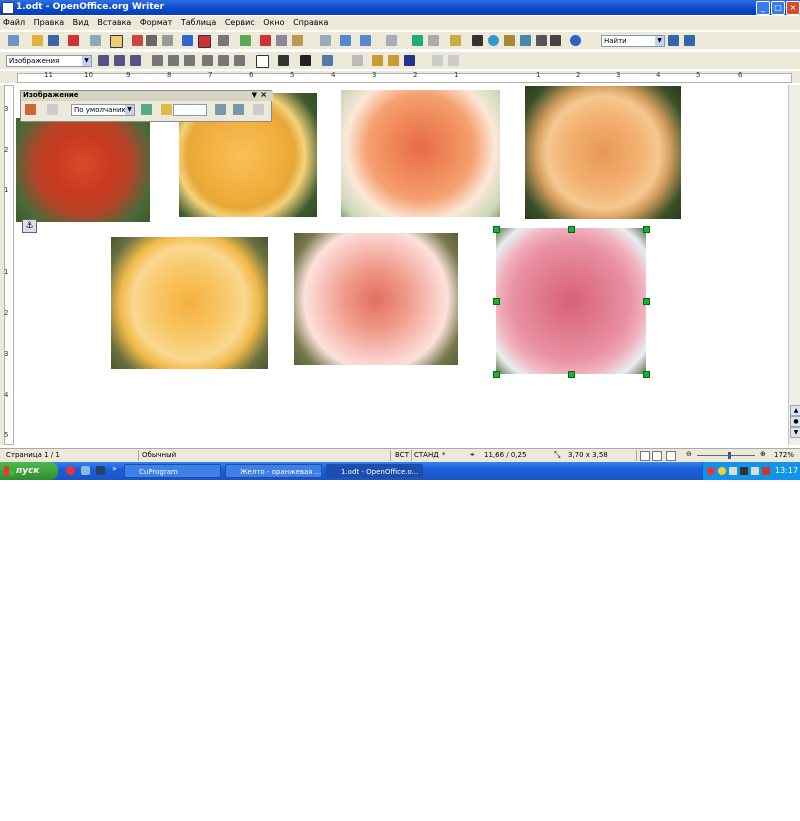 The height and width of the screenshot is (821, 800). What do you see at coordinates (673, 40) in the screenshot?
I see `find-next-icon` at bounding box center [673, 40].